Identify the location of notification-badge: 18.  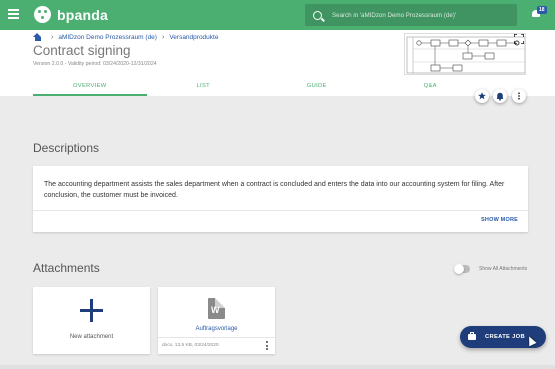
(542, 10).